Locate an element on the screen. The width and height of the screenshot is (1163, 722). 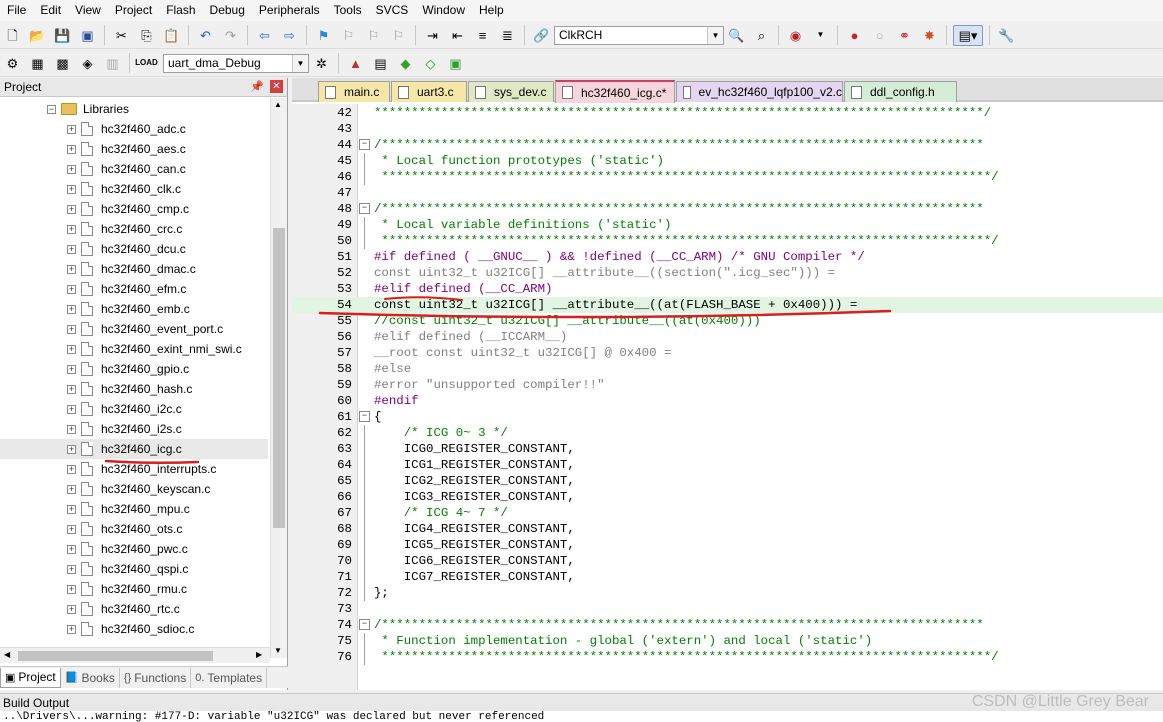
red-underline-code is located at coordinates (605, 314).